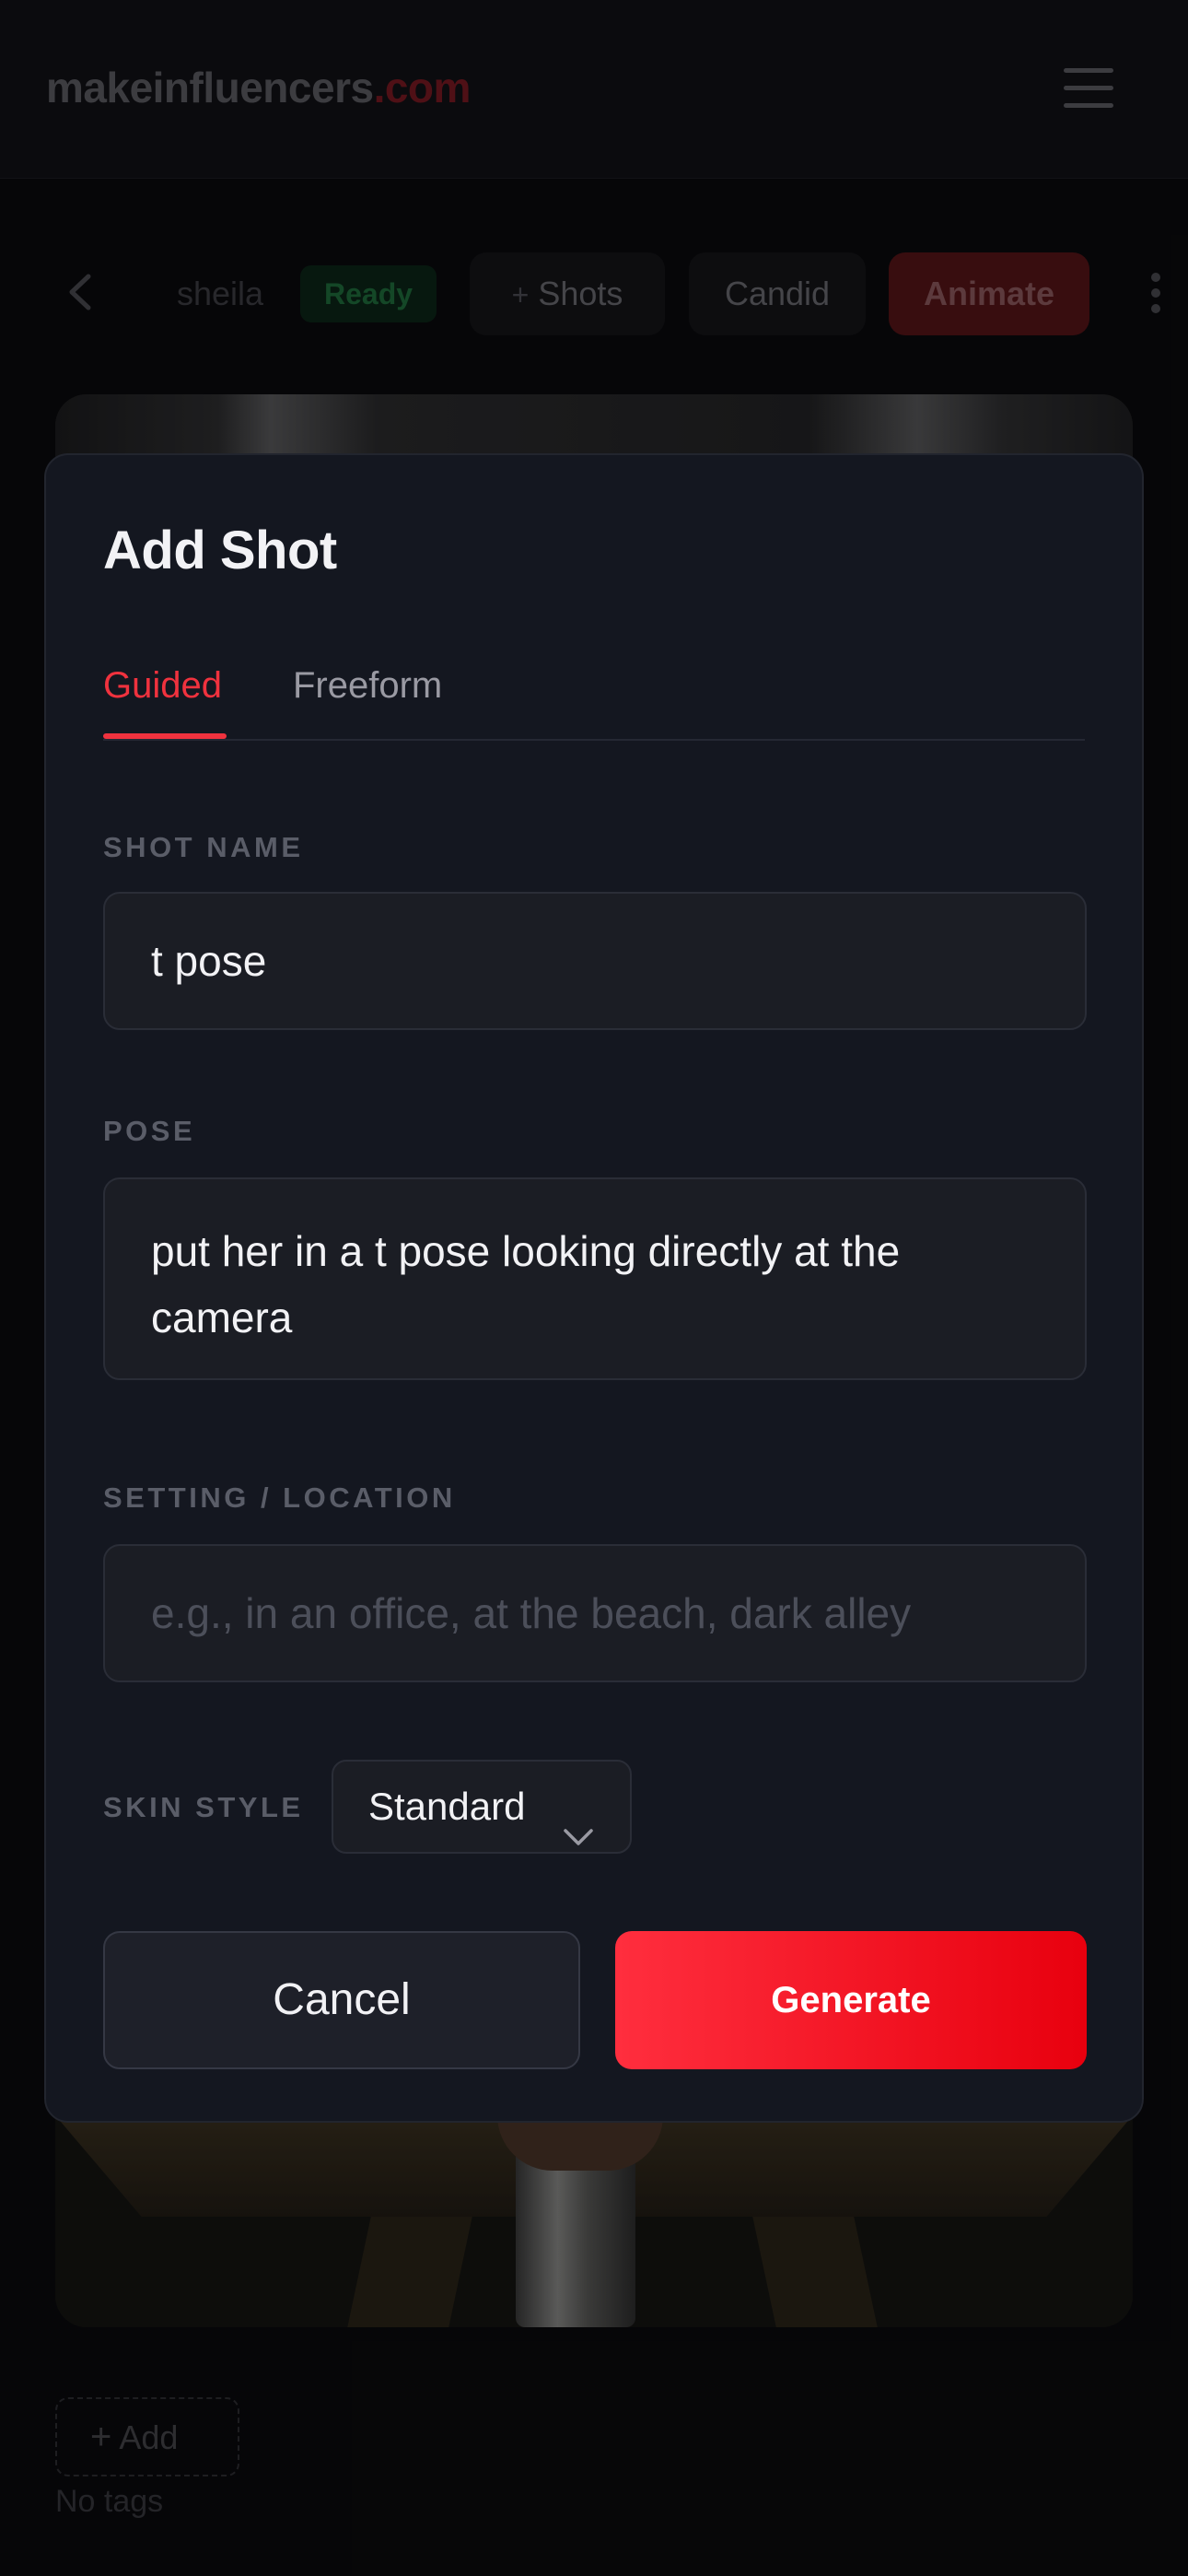 This screenshot has width=1188, height=2576. Describe the element at coordinates (220, 550) in the screenshot. I see `modal-title: Add Shot` at that location.